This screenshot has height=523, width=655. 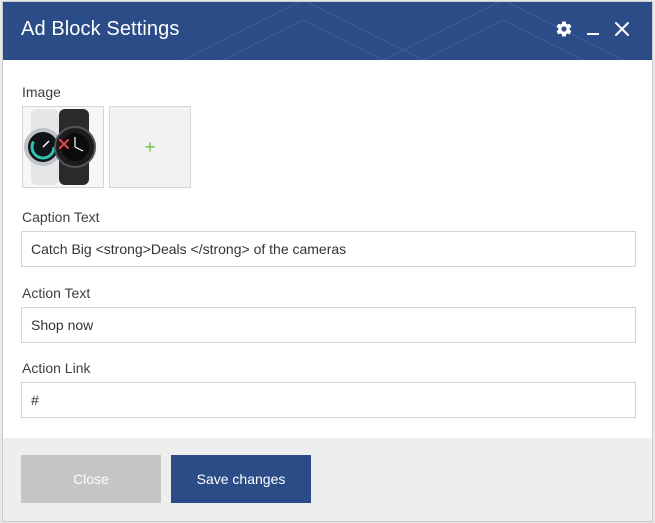 What do you see at coordinates (328, 325) in the screenshot?
I see `action-text-input` at bounding box center [328, 325].